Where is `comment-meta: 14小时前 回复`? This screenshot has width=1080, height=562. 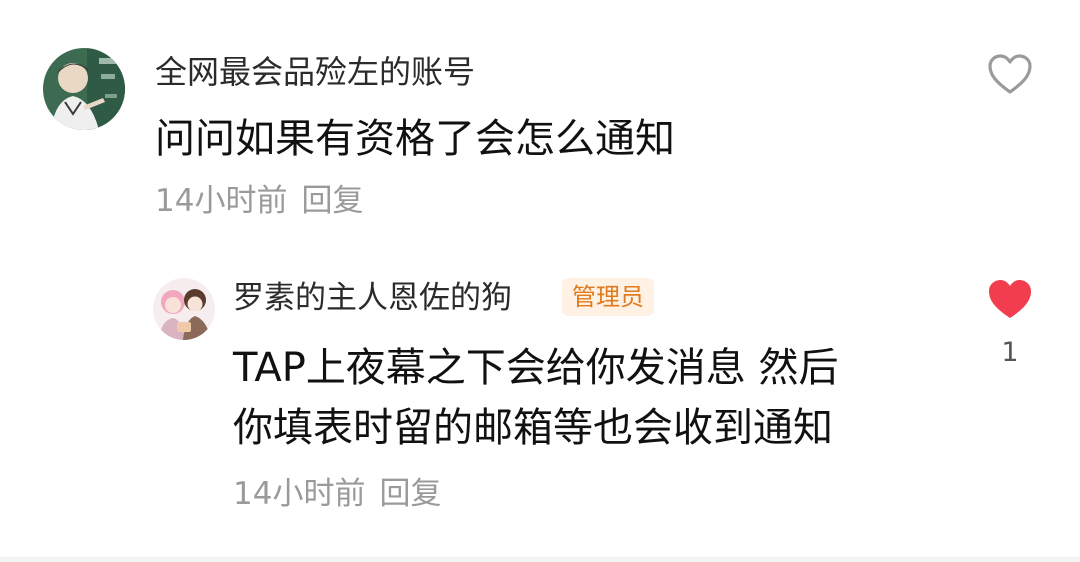
comment-meta: 14小时前 回复 is located at coordinates (259, 201).